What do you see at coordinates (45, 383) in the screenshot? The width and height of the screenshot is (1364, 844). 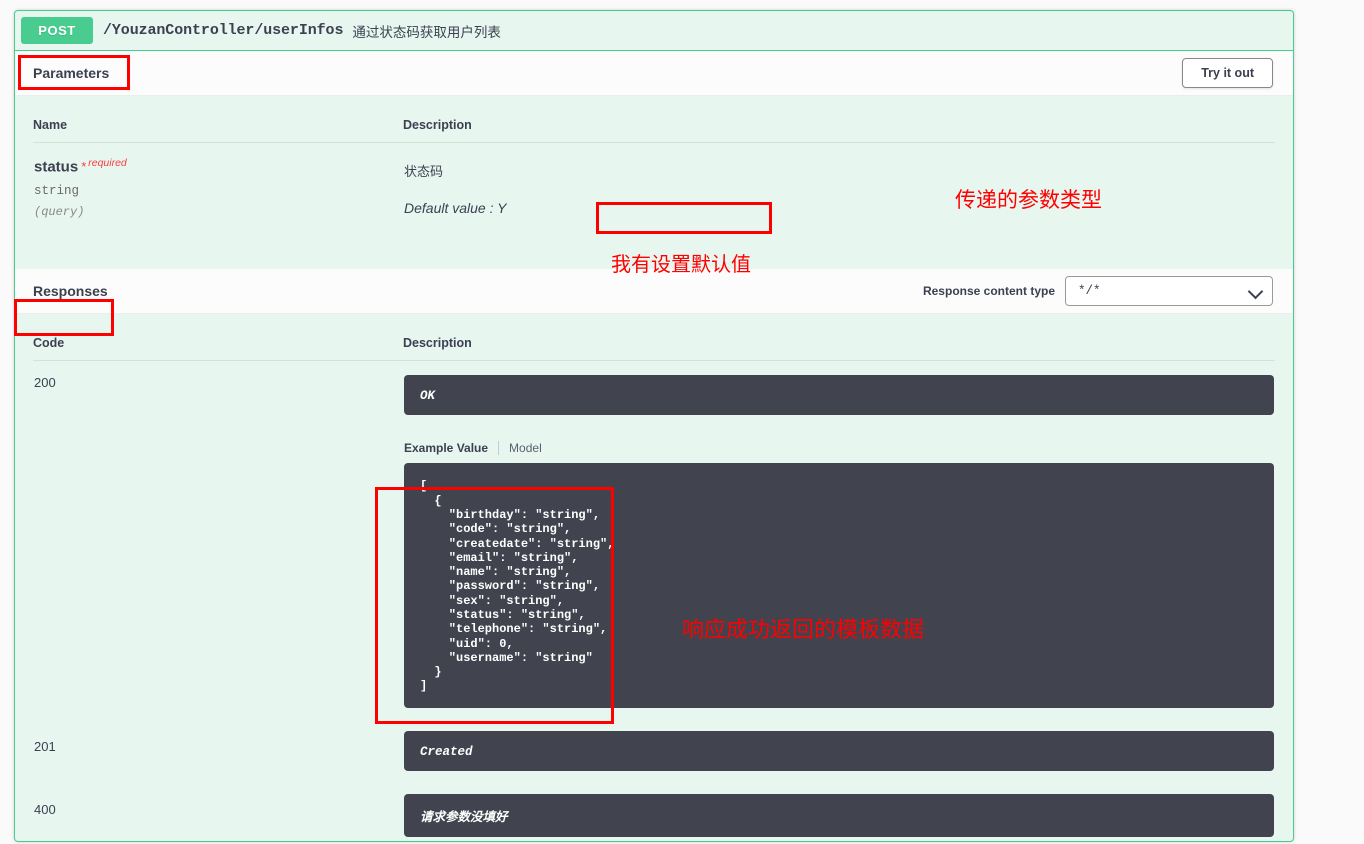 I see `response-code: 200` at bounding box center [45, 383].